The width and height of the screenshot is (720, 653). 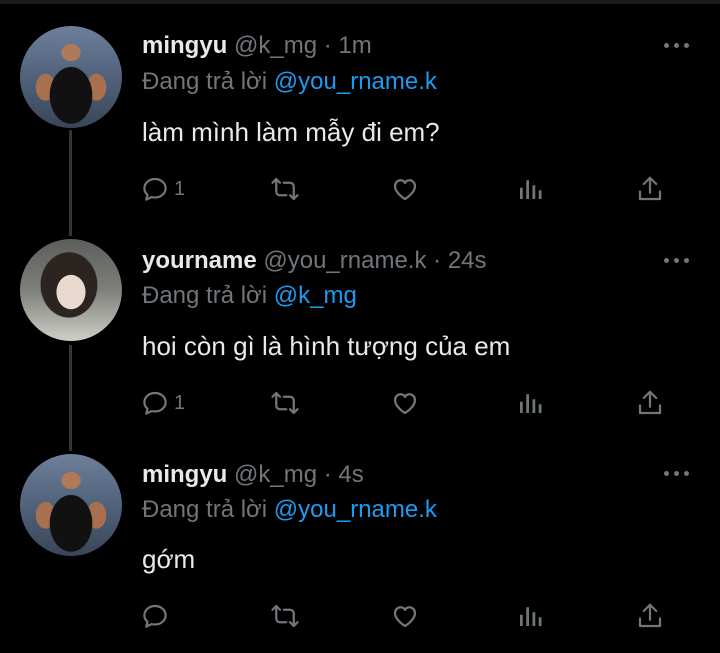 What do you see at coordinates (467, 260) in the screenshot?
I see `timestamp: 24s` at bounding box center [467, 260].